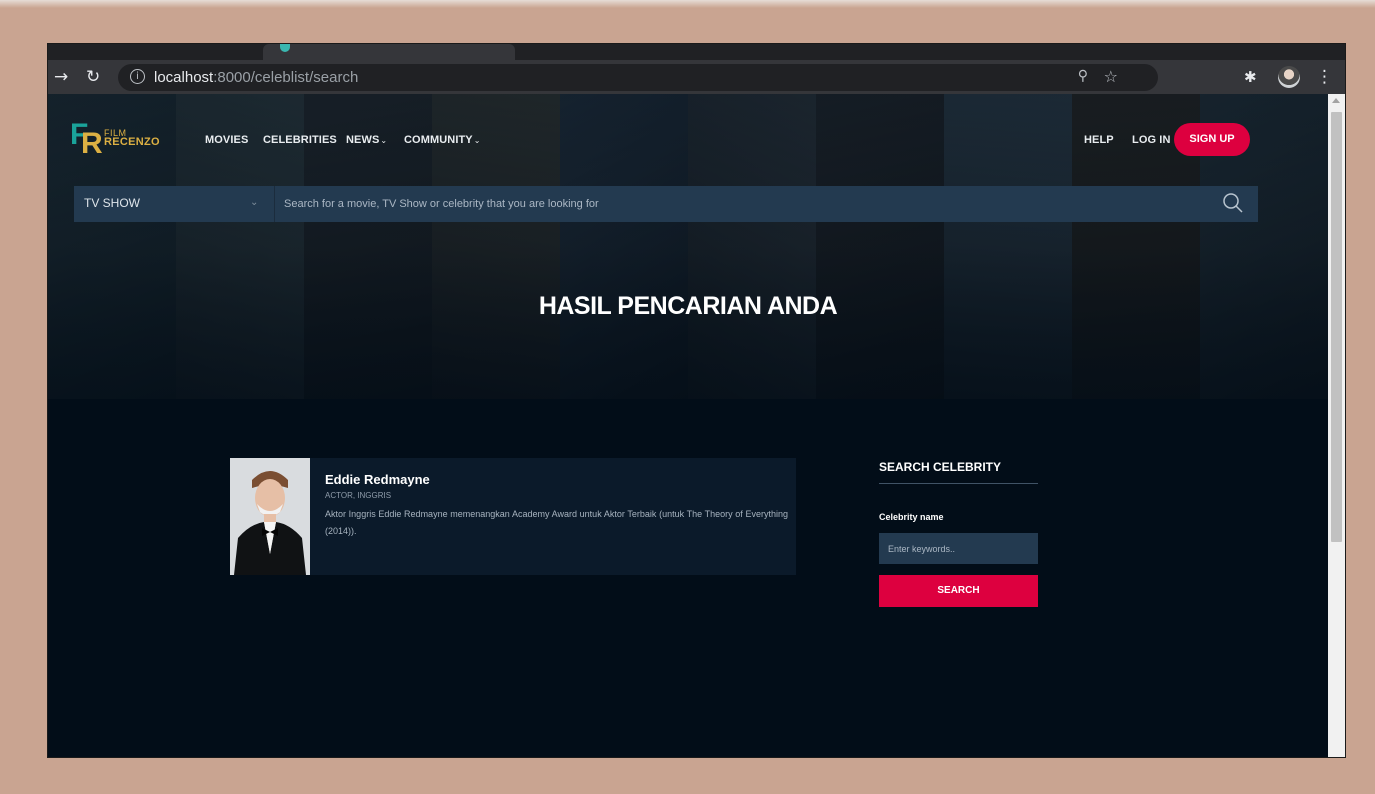 Image resolution: width=1375 pixels, height=794 pixels. Describe the element at coordinates (1250, 77) in the screenshot. I see `extensions-icon: ✱` at that location.